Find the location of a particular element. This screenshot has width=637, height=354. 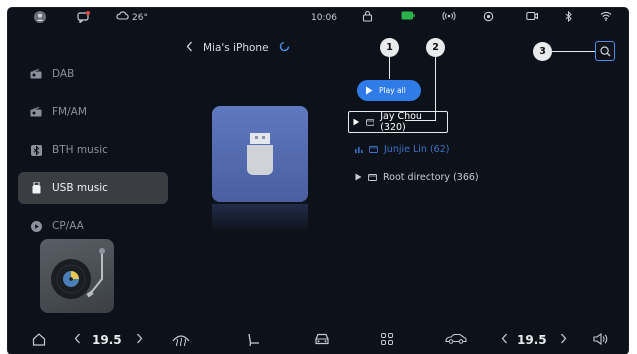

list-item: Root directory (366) is located at coordinates (471, 177).